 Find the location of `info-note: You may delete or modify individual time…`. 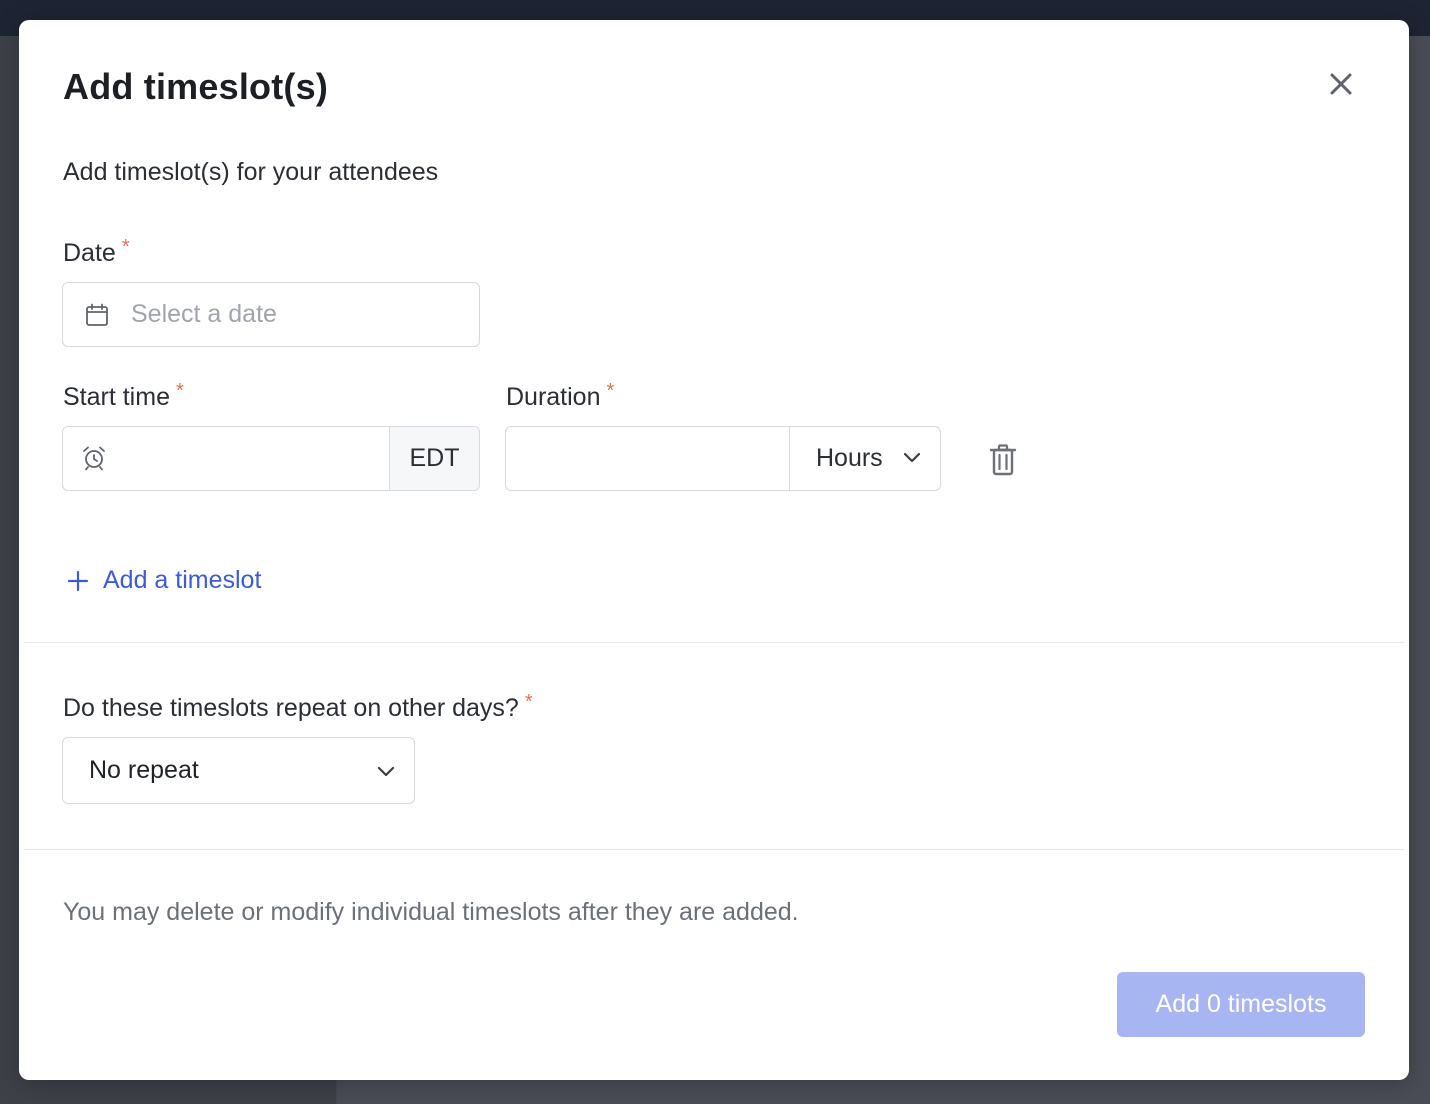

info-note: You may delete or modify individual time… is located at coordinates (431, 912).